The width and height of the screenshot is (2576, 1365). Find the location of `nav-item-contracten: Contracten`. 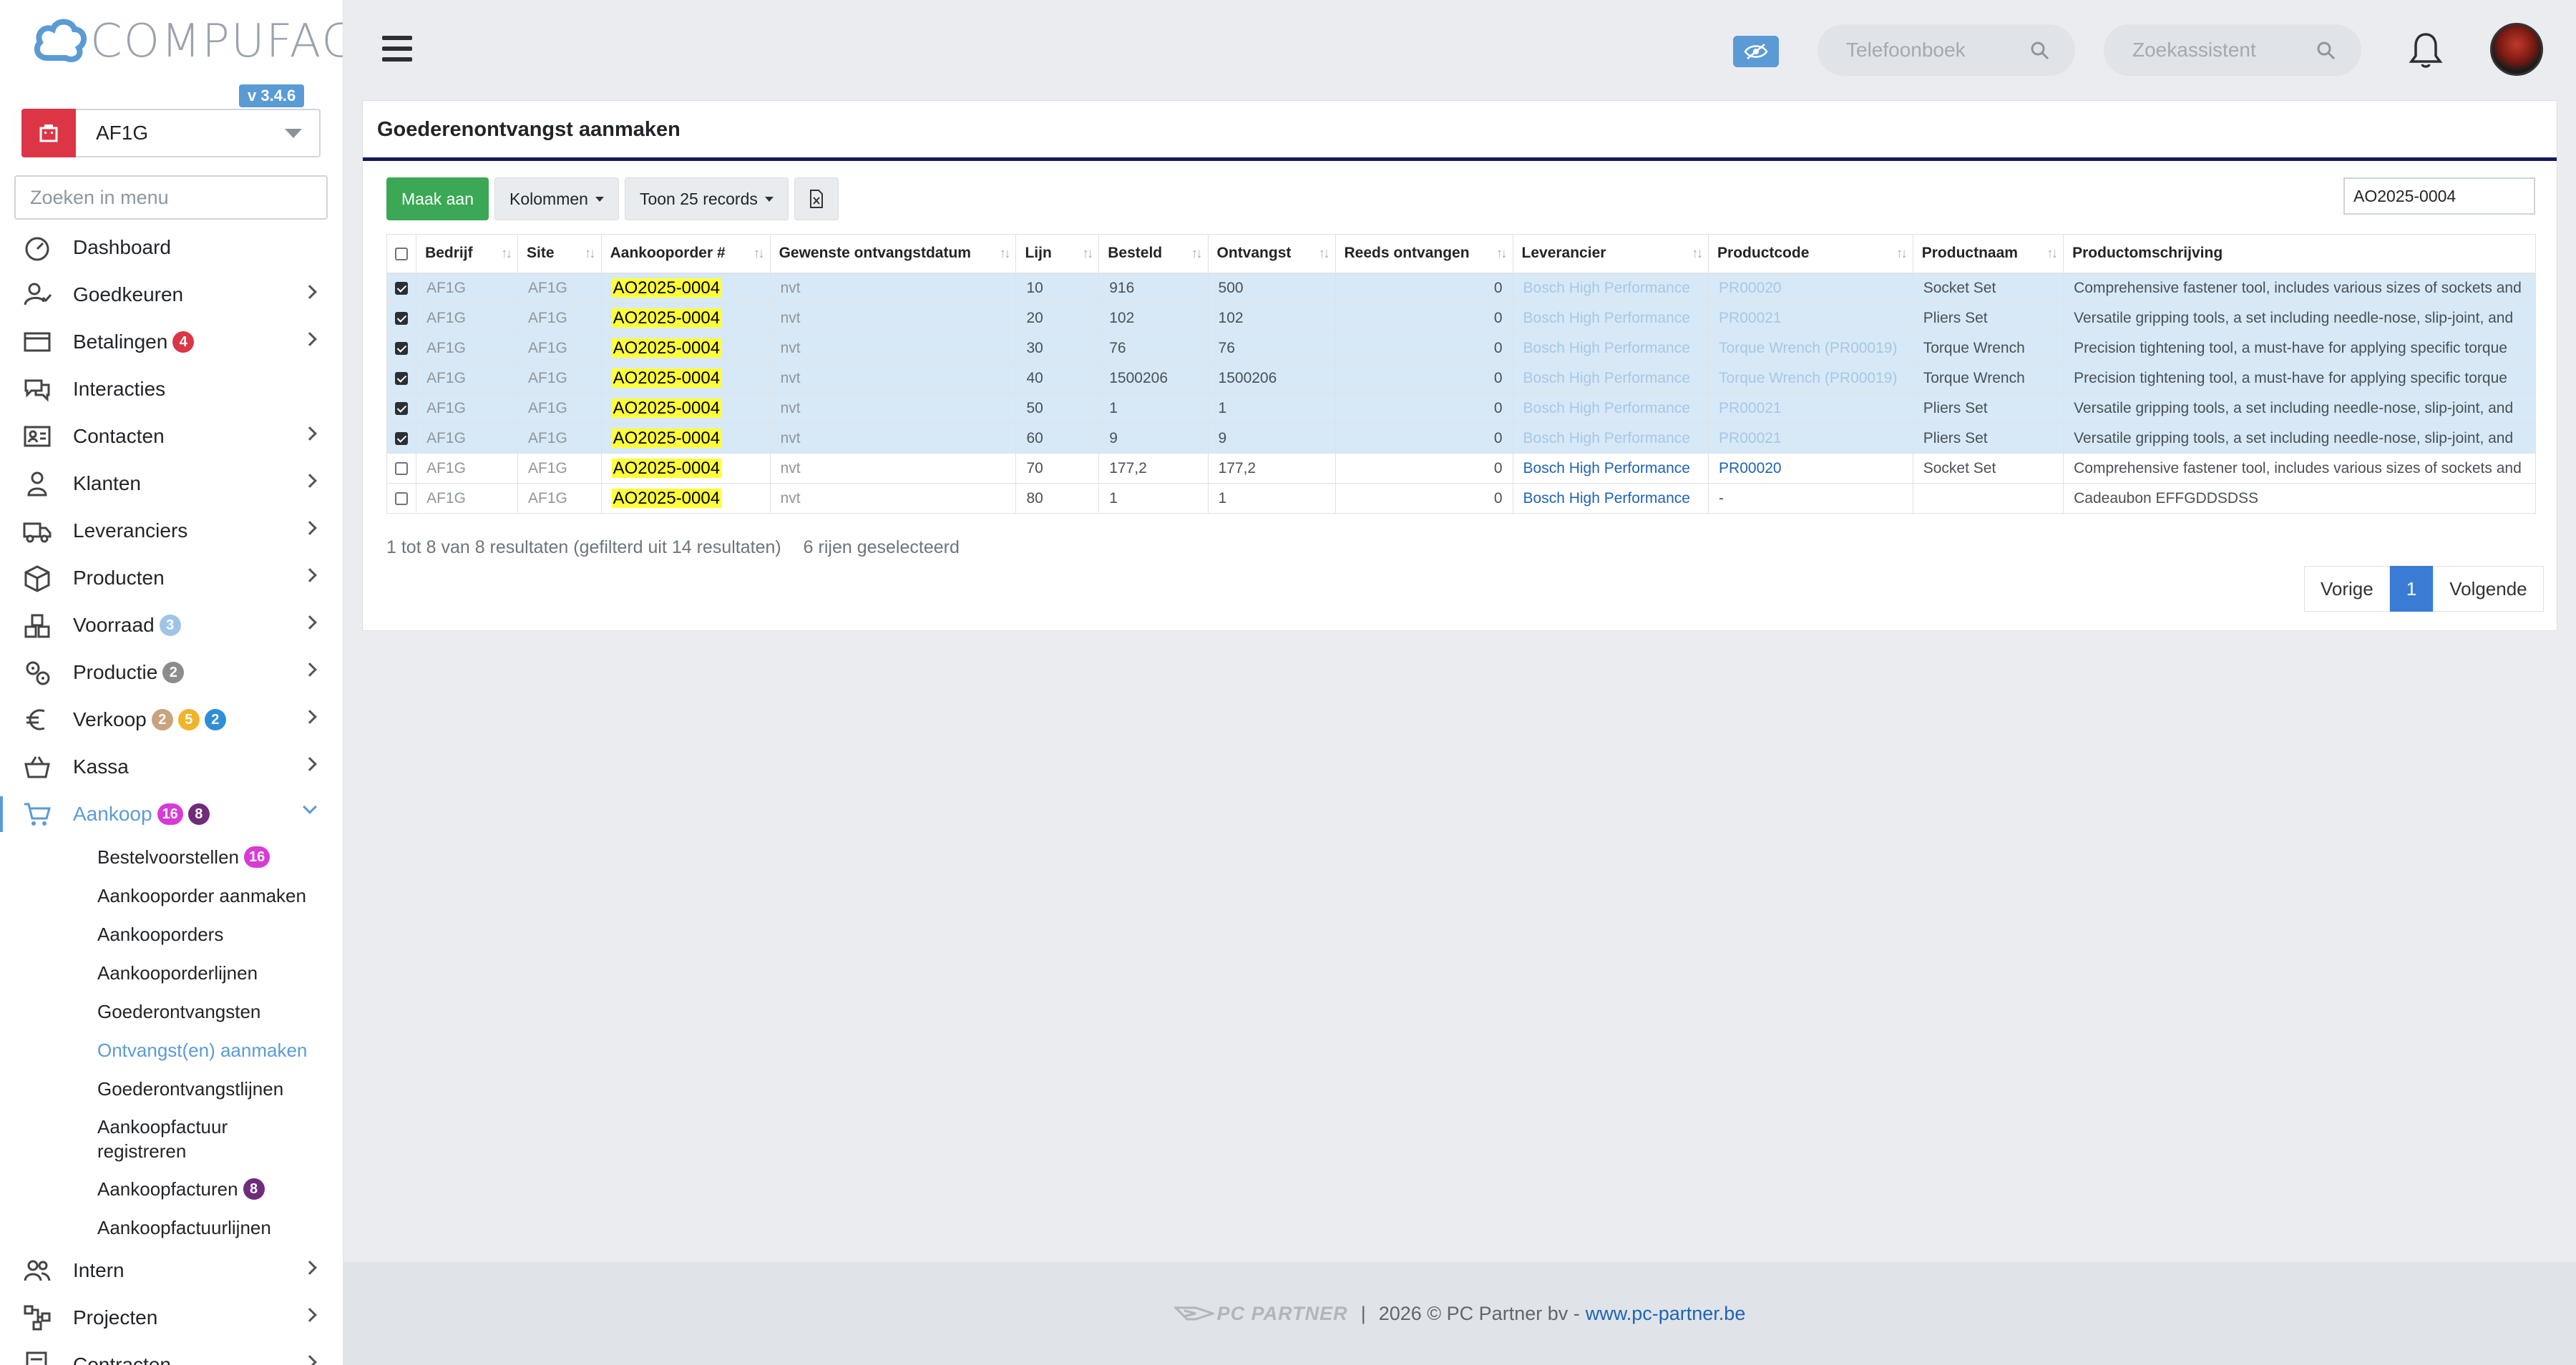

nav-item-contracten: Contracten is located at coordinates (171, 1353).